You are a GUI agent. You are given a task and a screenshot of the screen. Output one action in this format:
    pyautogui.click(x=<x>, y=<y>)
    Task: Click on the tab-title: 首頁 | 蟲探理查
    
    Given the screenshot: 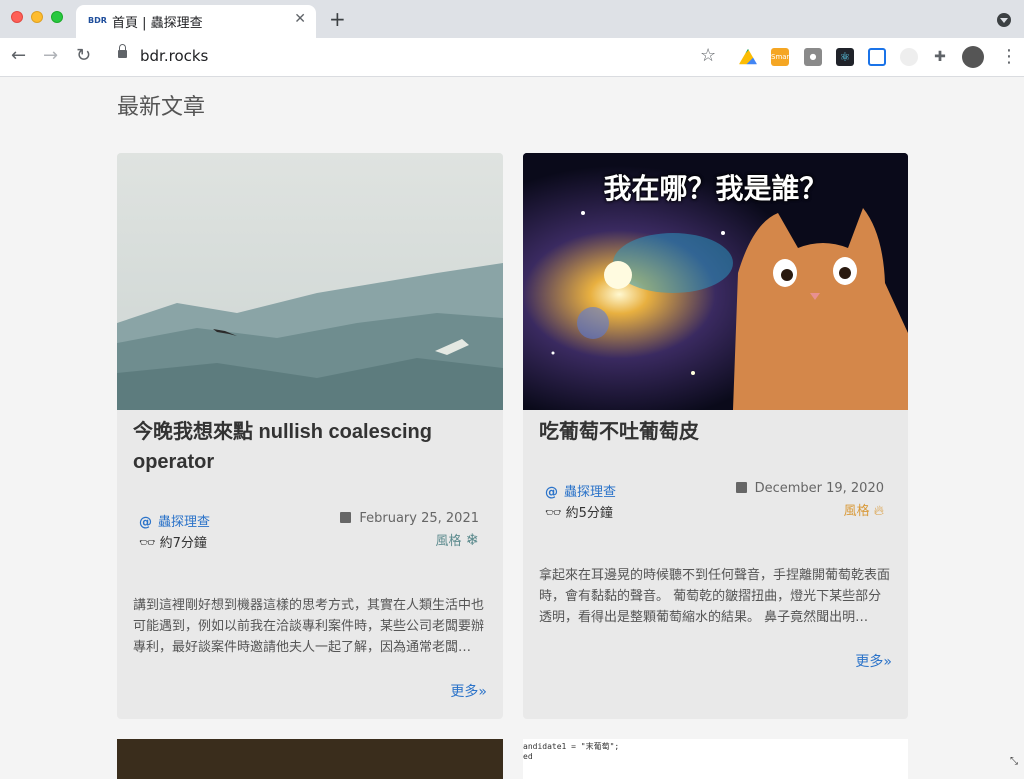 What is the action you would take?
    pyautogui.click(x=157, y=23)
    